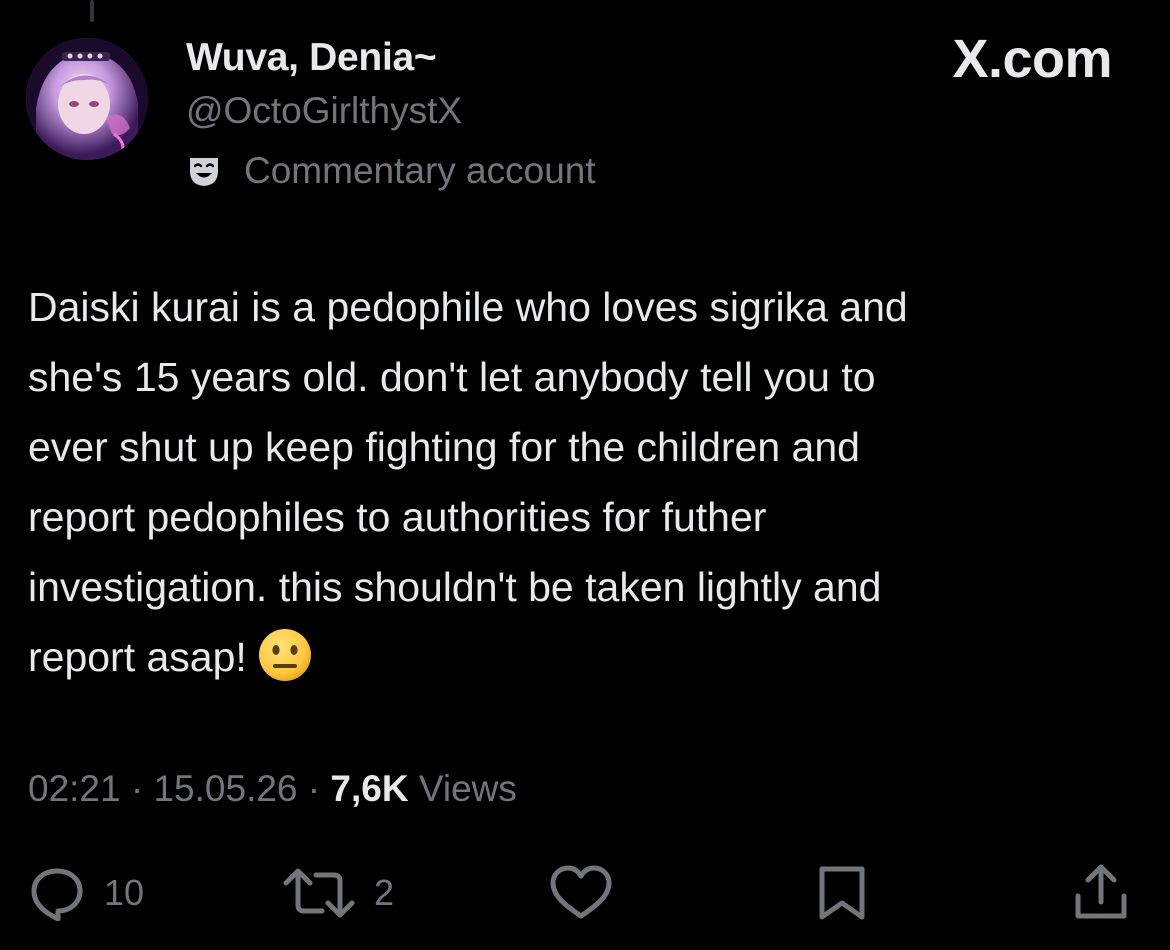 The height and width of the screenshot is (950, 1170). I want to click on reply-button: 10, so click(85, 893).